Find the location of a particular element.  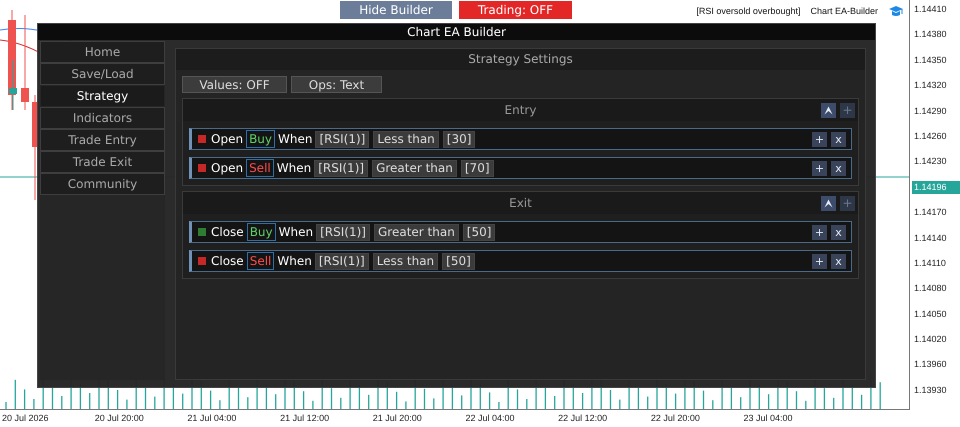

nav-tab: Home is located at coordinates (102, 52).